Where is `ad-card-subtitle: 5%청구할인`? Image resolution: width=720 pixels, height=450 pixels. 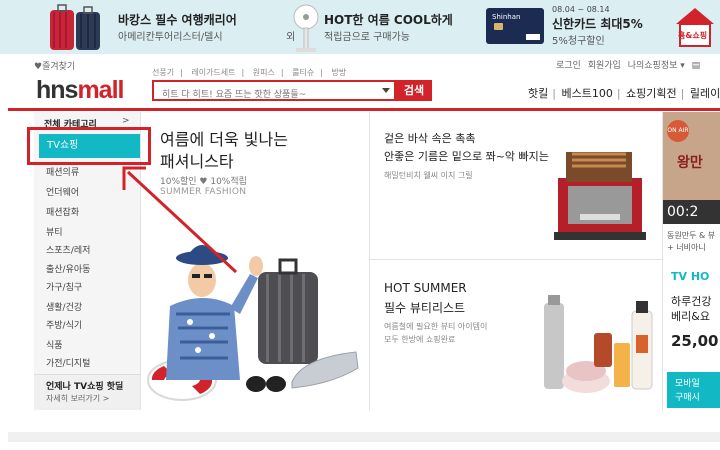 ad-card-subtitle: 5%청구할인 is located at coordinates (578, 41).